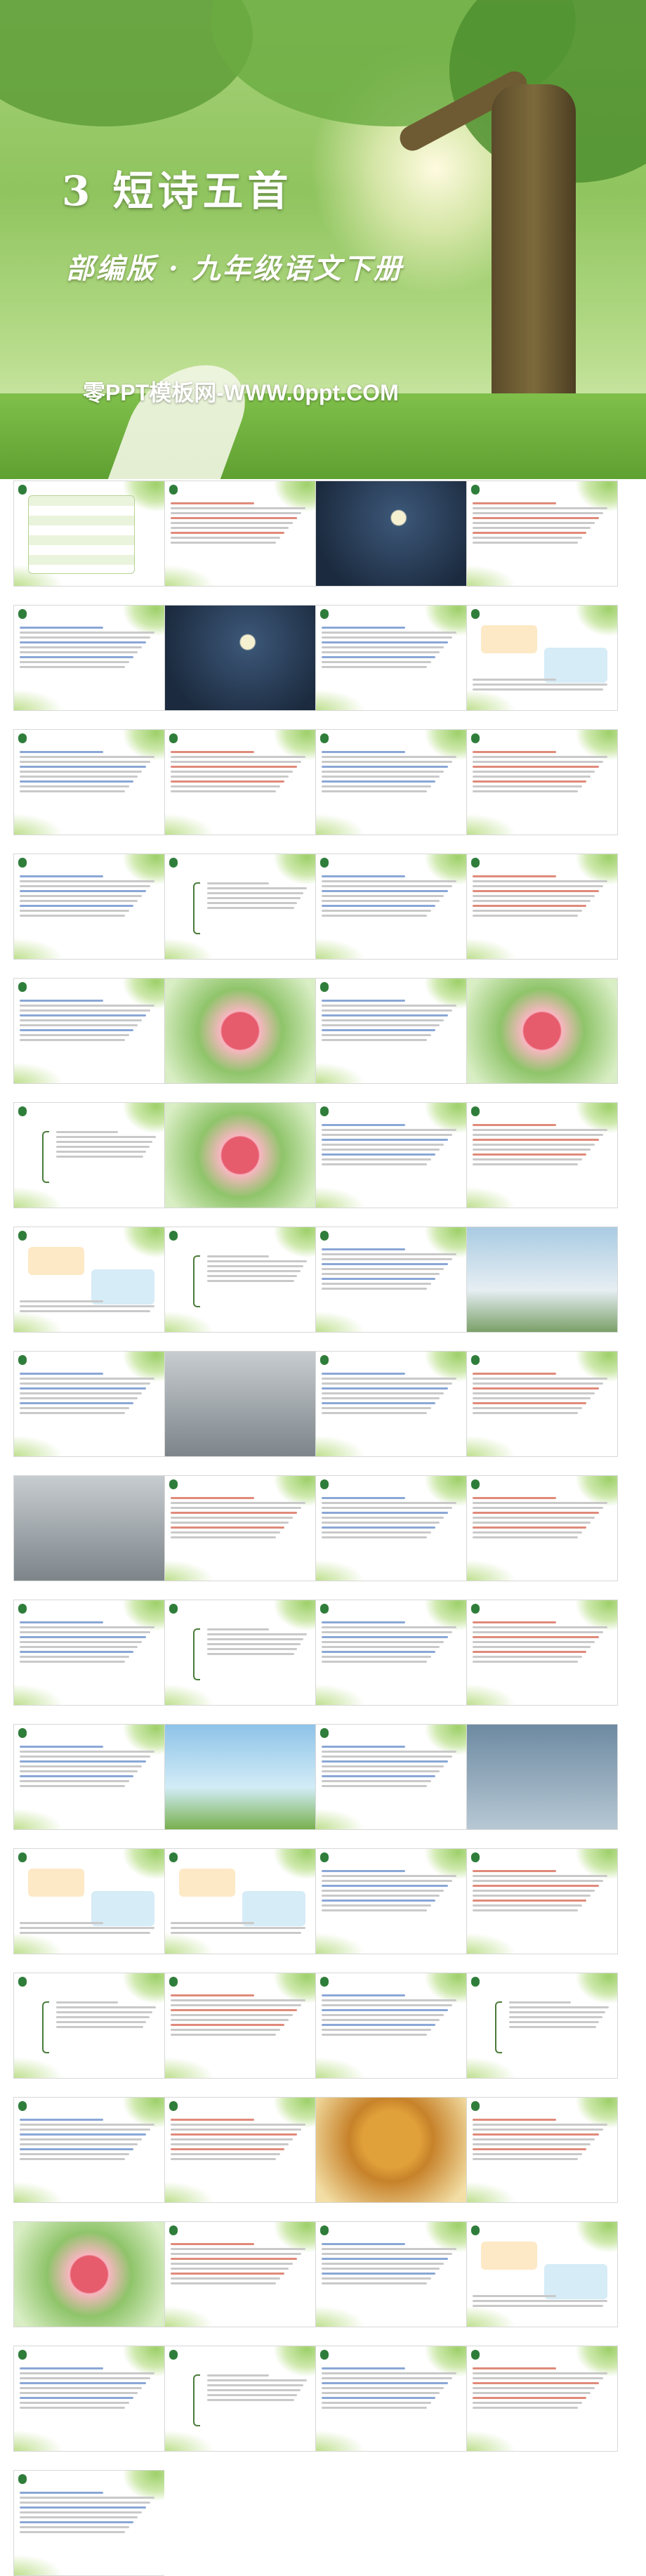 The image size is (646, 2576). Describe the element at coordinates (241, 391) in the screenshot. I see `cover-site-link: 零PPT模板网-WWW.0ppt.COM` at that location.